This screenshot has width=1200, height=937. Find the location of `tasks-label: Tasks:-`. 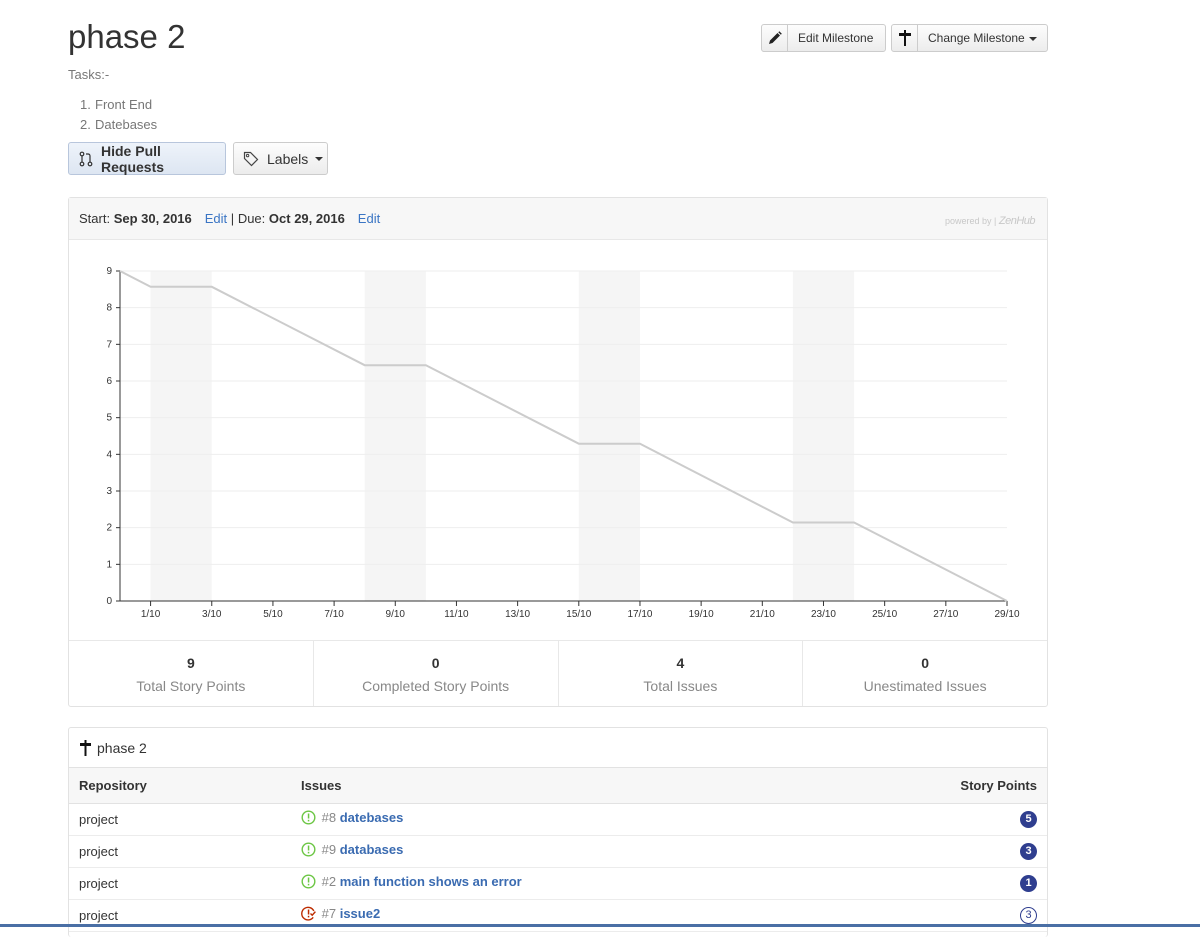

tasks-label: Tasks:- is located at coordinates (89, 74).